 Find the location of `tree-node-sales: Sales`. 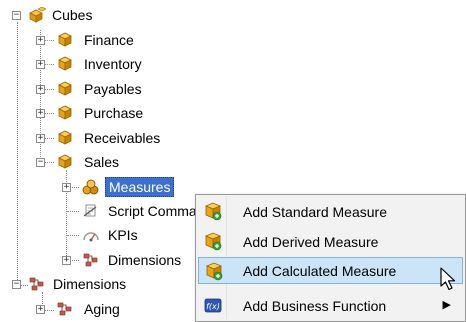

tree-node-sales: Sales is located at coordinates (101, 162).